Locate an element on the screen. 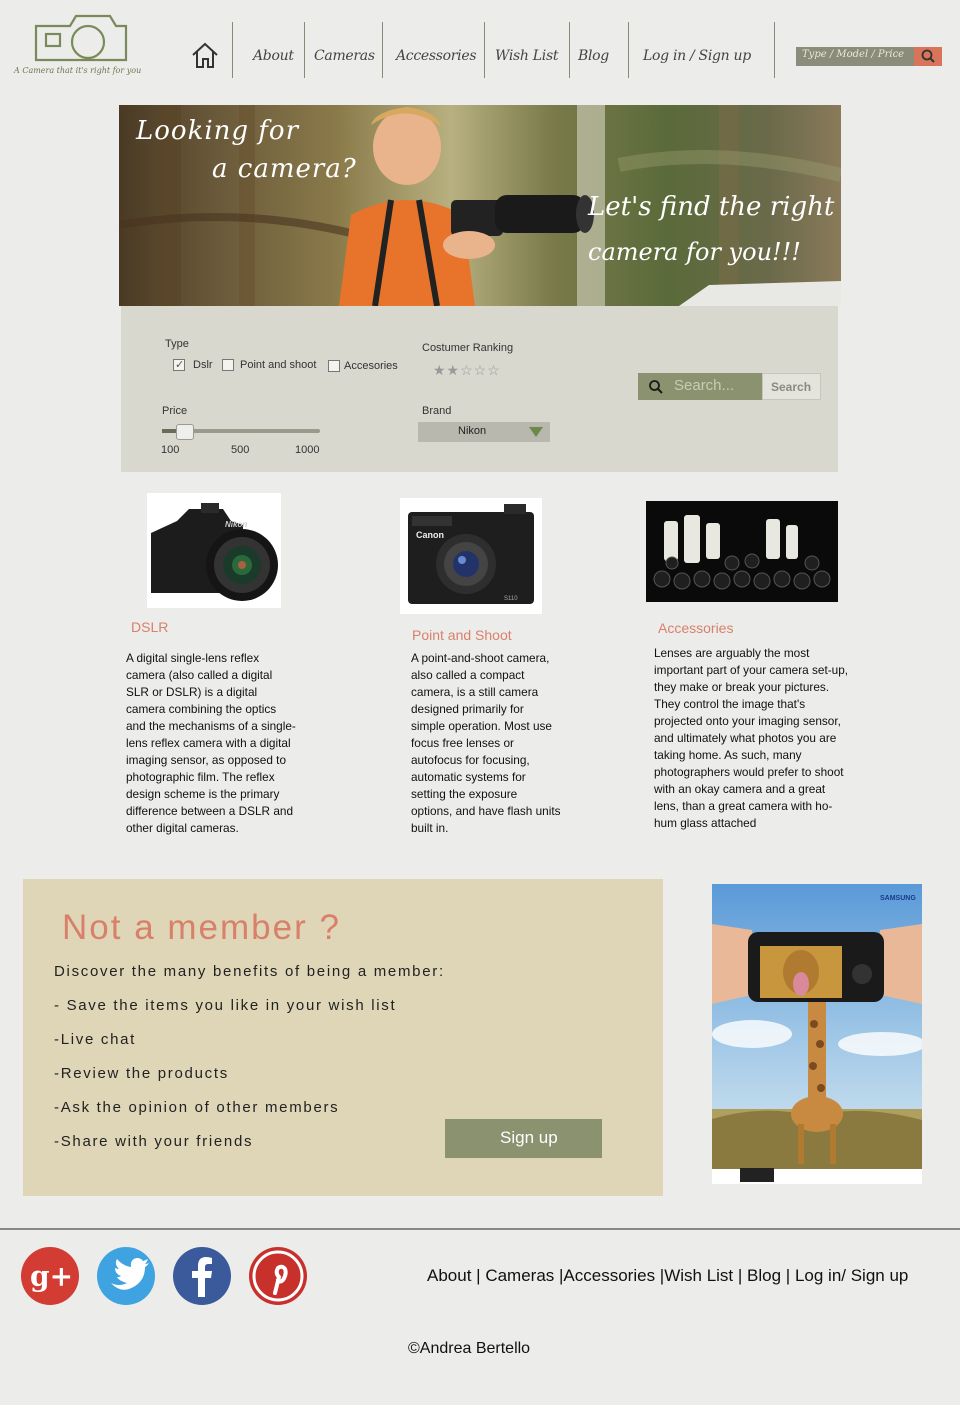  header-search-button is located at coordinates (928, 56).